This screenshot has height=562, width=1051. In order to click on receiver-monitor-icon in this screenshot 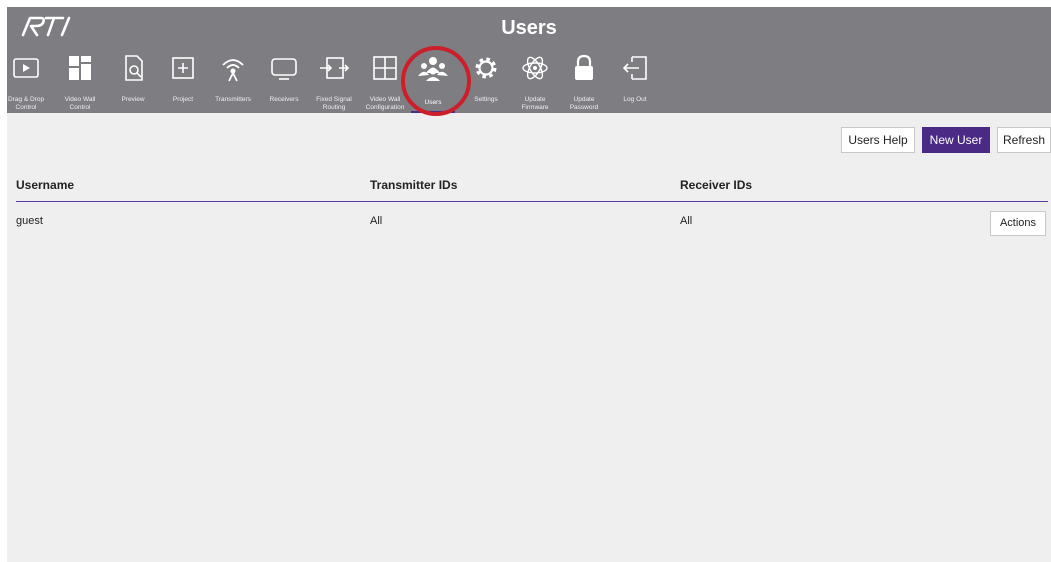, I will do `click(284, 68)`.